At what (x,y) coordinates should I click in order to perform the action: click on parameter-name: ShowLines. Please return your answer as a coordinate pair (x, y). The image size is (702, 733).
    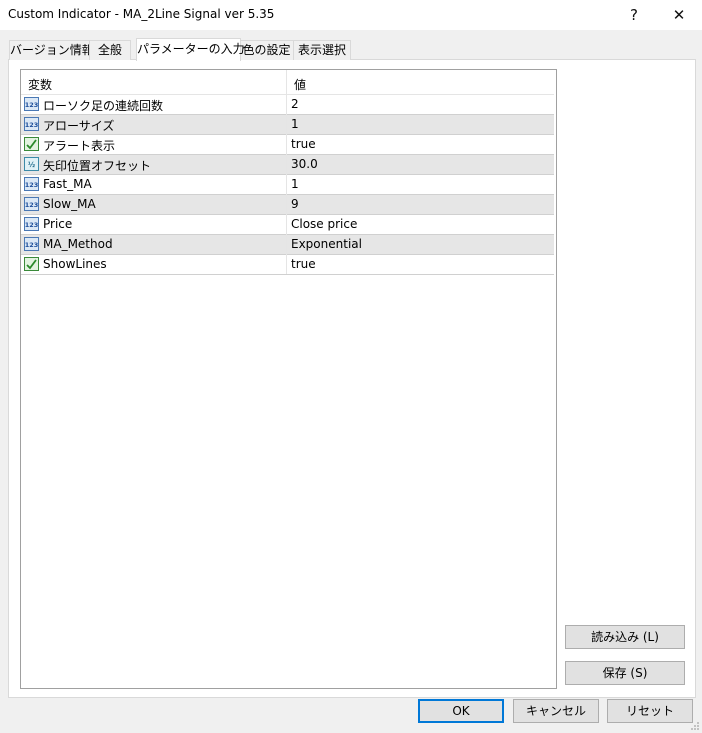
    Looking at the image, I should click on (75, 264).